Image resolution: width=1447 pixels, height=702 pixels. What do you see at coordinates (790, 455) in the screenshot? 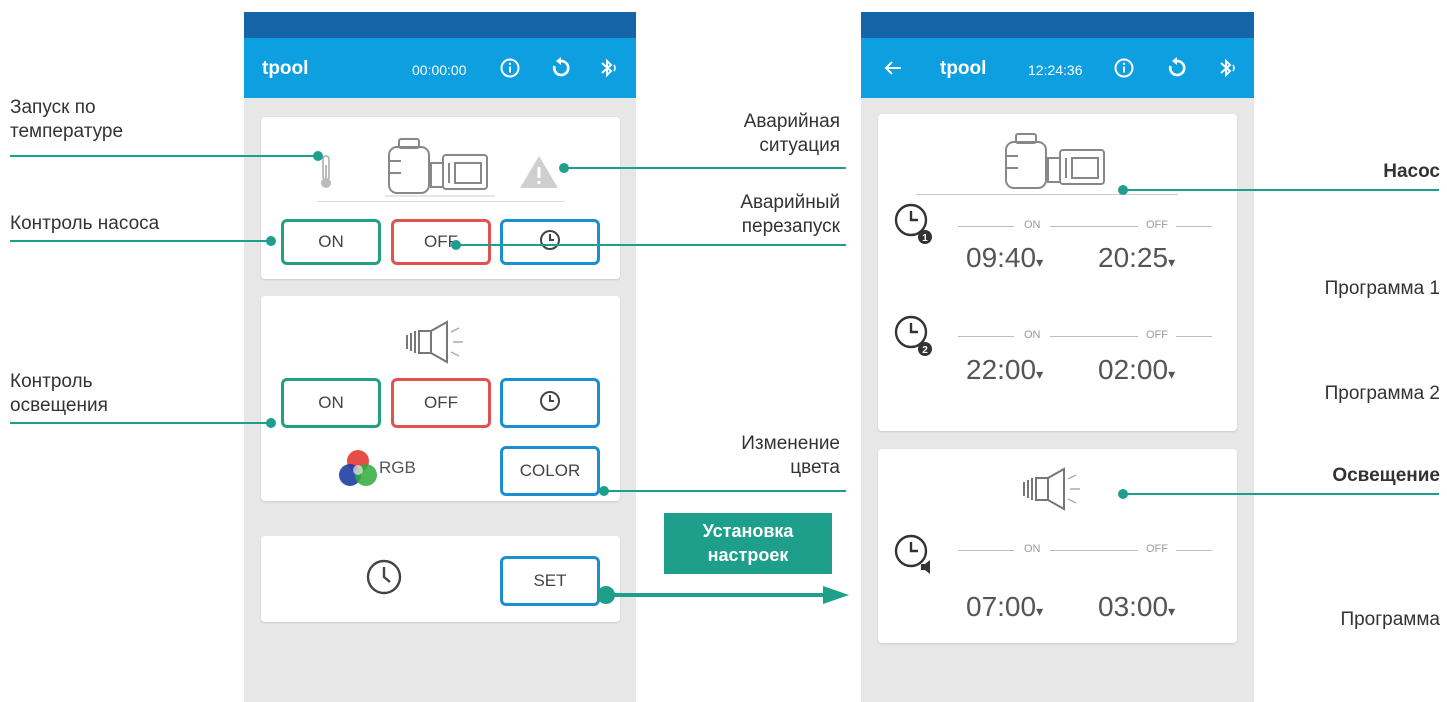
I see `annotation-color-change: Изменение цвета` at bounding box center [790, 455].